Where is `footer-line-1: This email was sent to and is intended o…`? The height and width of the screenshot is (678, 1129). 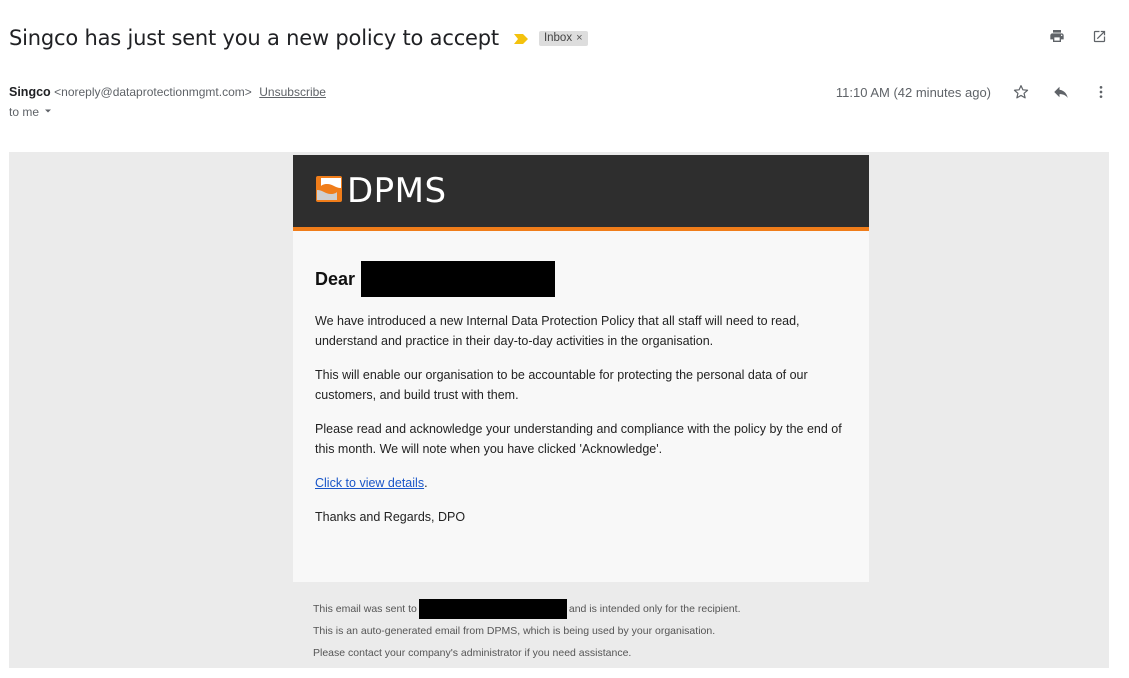
footer-line-1: This email was sent to and is intended o… is located at coordinates (526, 609).